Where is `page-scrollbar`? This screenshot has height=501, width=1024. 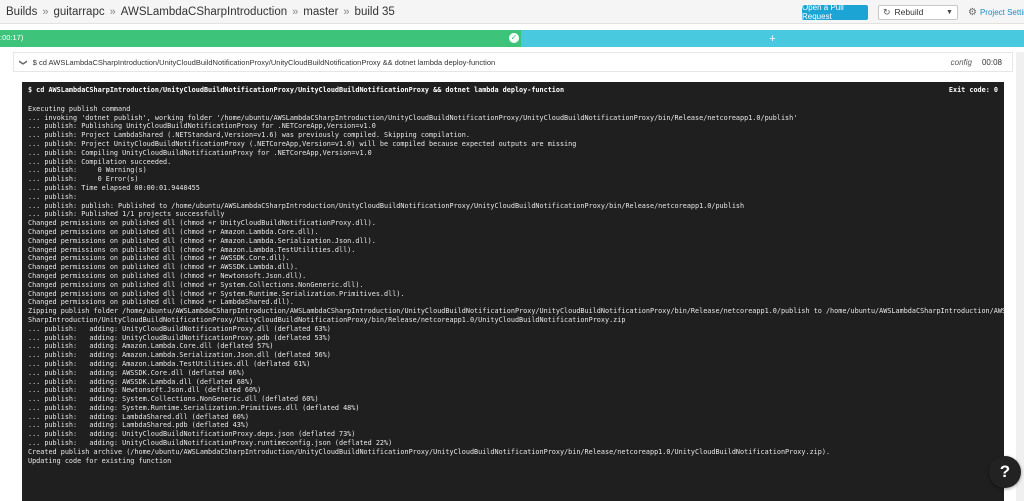
page-scrollbar is located at coordinates (1020, 276).